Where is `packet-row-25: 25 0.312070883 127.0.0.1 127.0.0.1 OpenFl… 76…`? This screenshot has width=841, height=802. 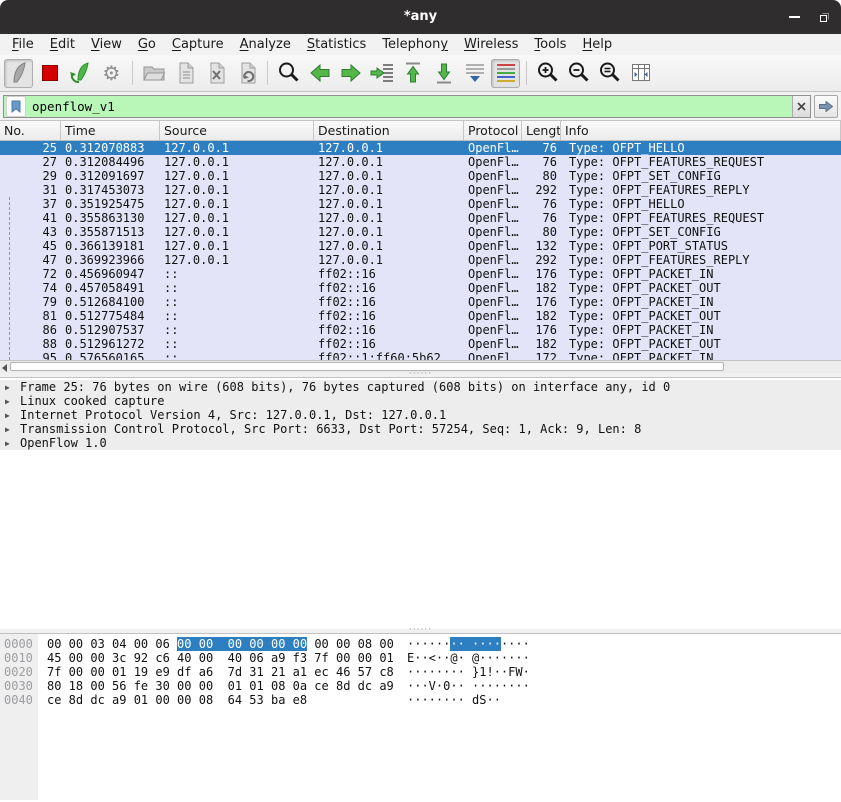
packet-row-25: 25 0.312070883 127.0.0.1 127.0.0.1 OpenFl… 76… is located at coordinates (420, 148).